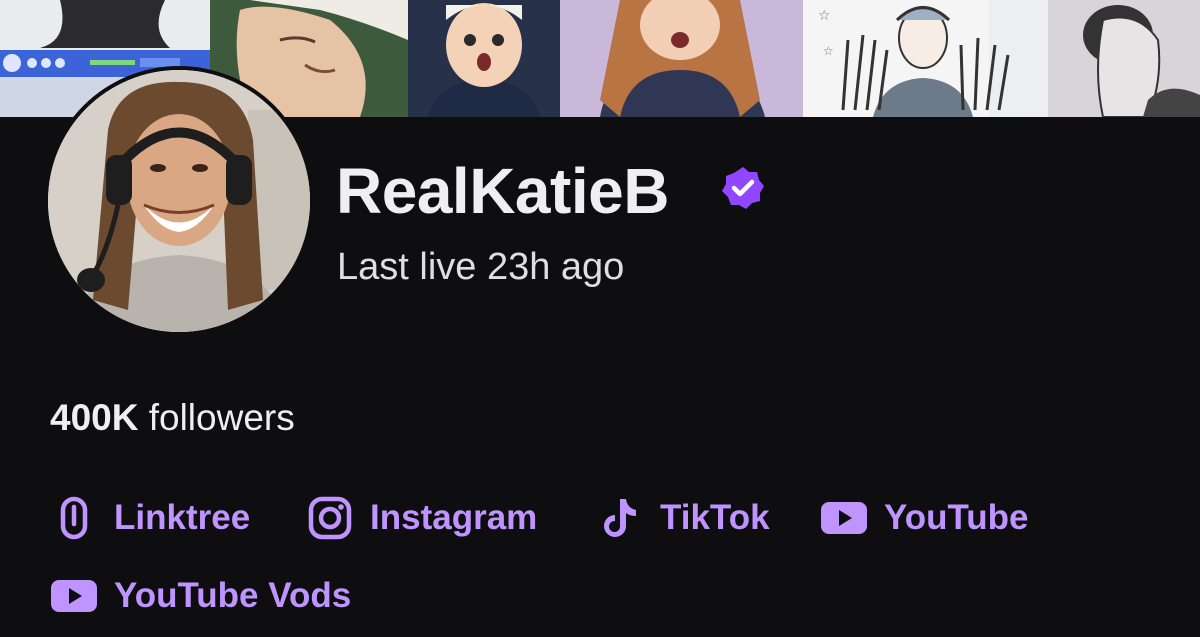  What do you see at coordinates (454, 517) in the screenshot?
I see `social-link-label: Instagram` at bounding box center [454, 517].